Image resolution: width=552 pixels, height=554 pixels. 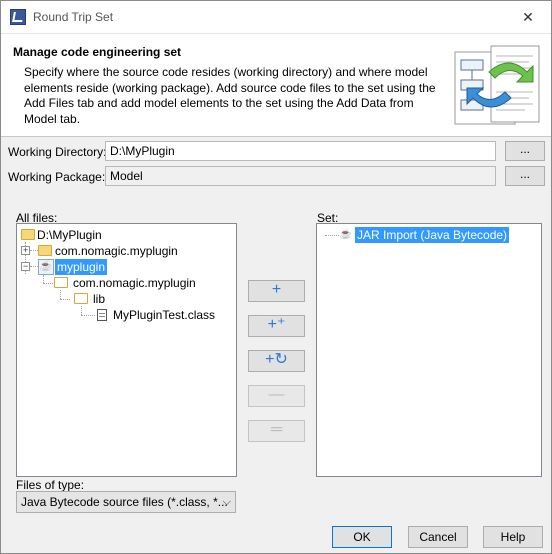 I want to click on jar-icon: ☕, so click(x=346, y=234).